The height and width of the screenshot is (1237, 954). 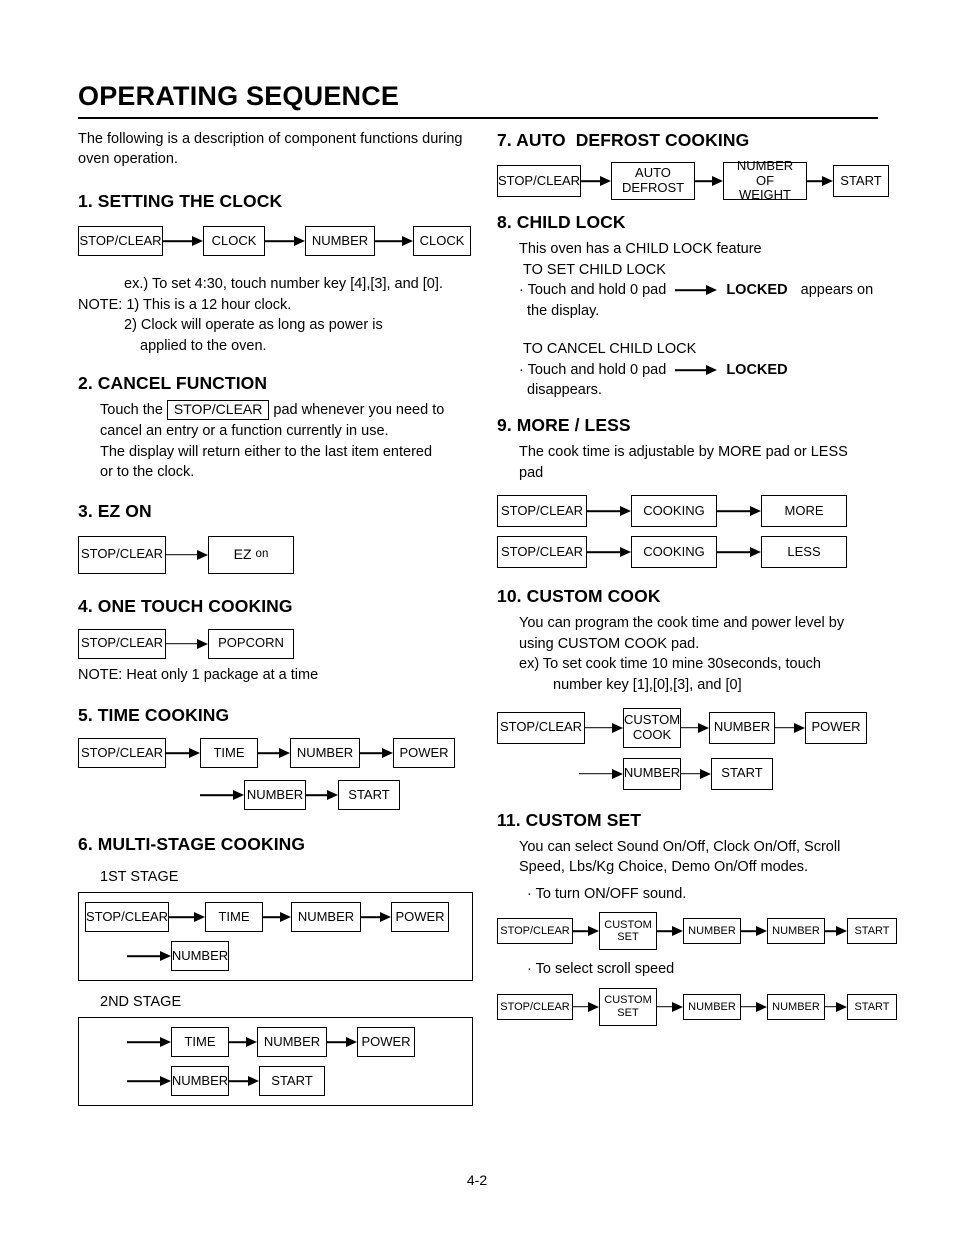 I want to click on flow-custom-cook-row-2: NUMBER START, so click(x=691, y=773).